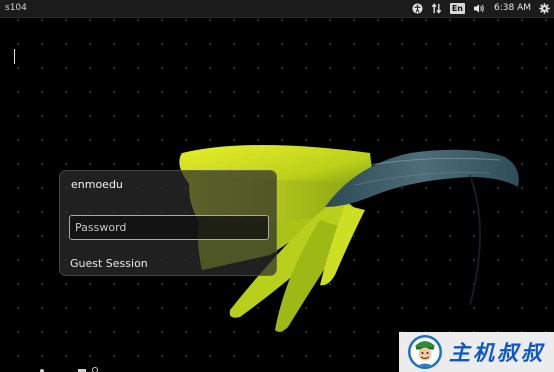 This screenshot has width=554, height=372. What do you see at coordinates (436, 8) in the screenshot?
I see `network-icon` at bounding box center [436, 8].